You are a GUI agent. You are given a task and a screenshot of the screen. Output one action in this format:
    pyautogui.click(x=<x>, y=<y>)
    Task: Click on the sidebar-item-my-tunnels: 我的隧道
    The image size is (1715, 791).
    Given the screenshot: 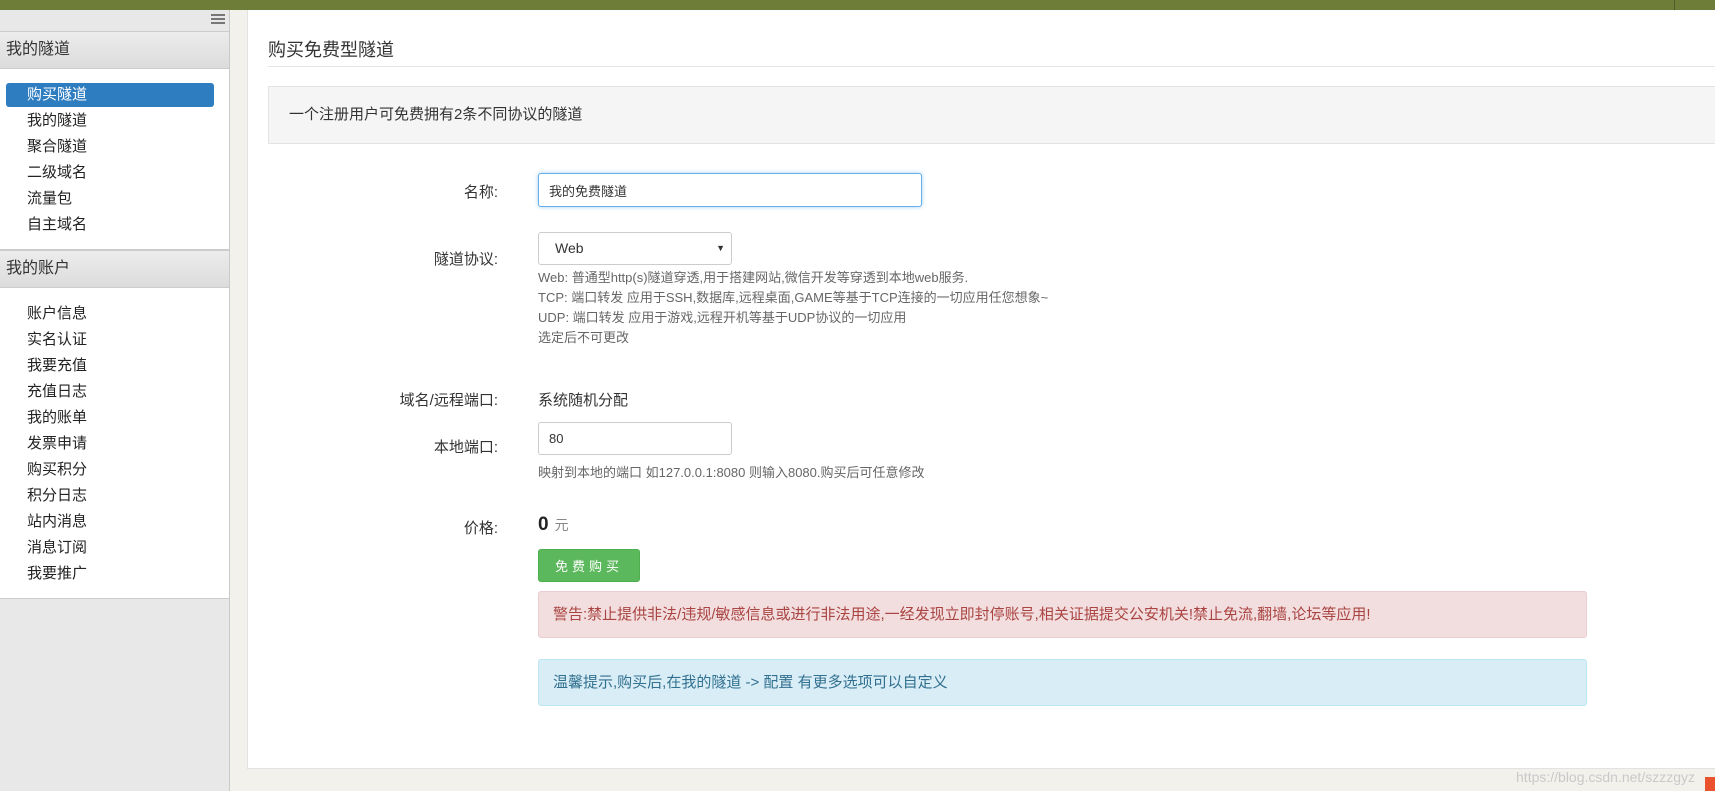 What is the action you would take?
    pyautogui.click(x=110, y=121)
    